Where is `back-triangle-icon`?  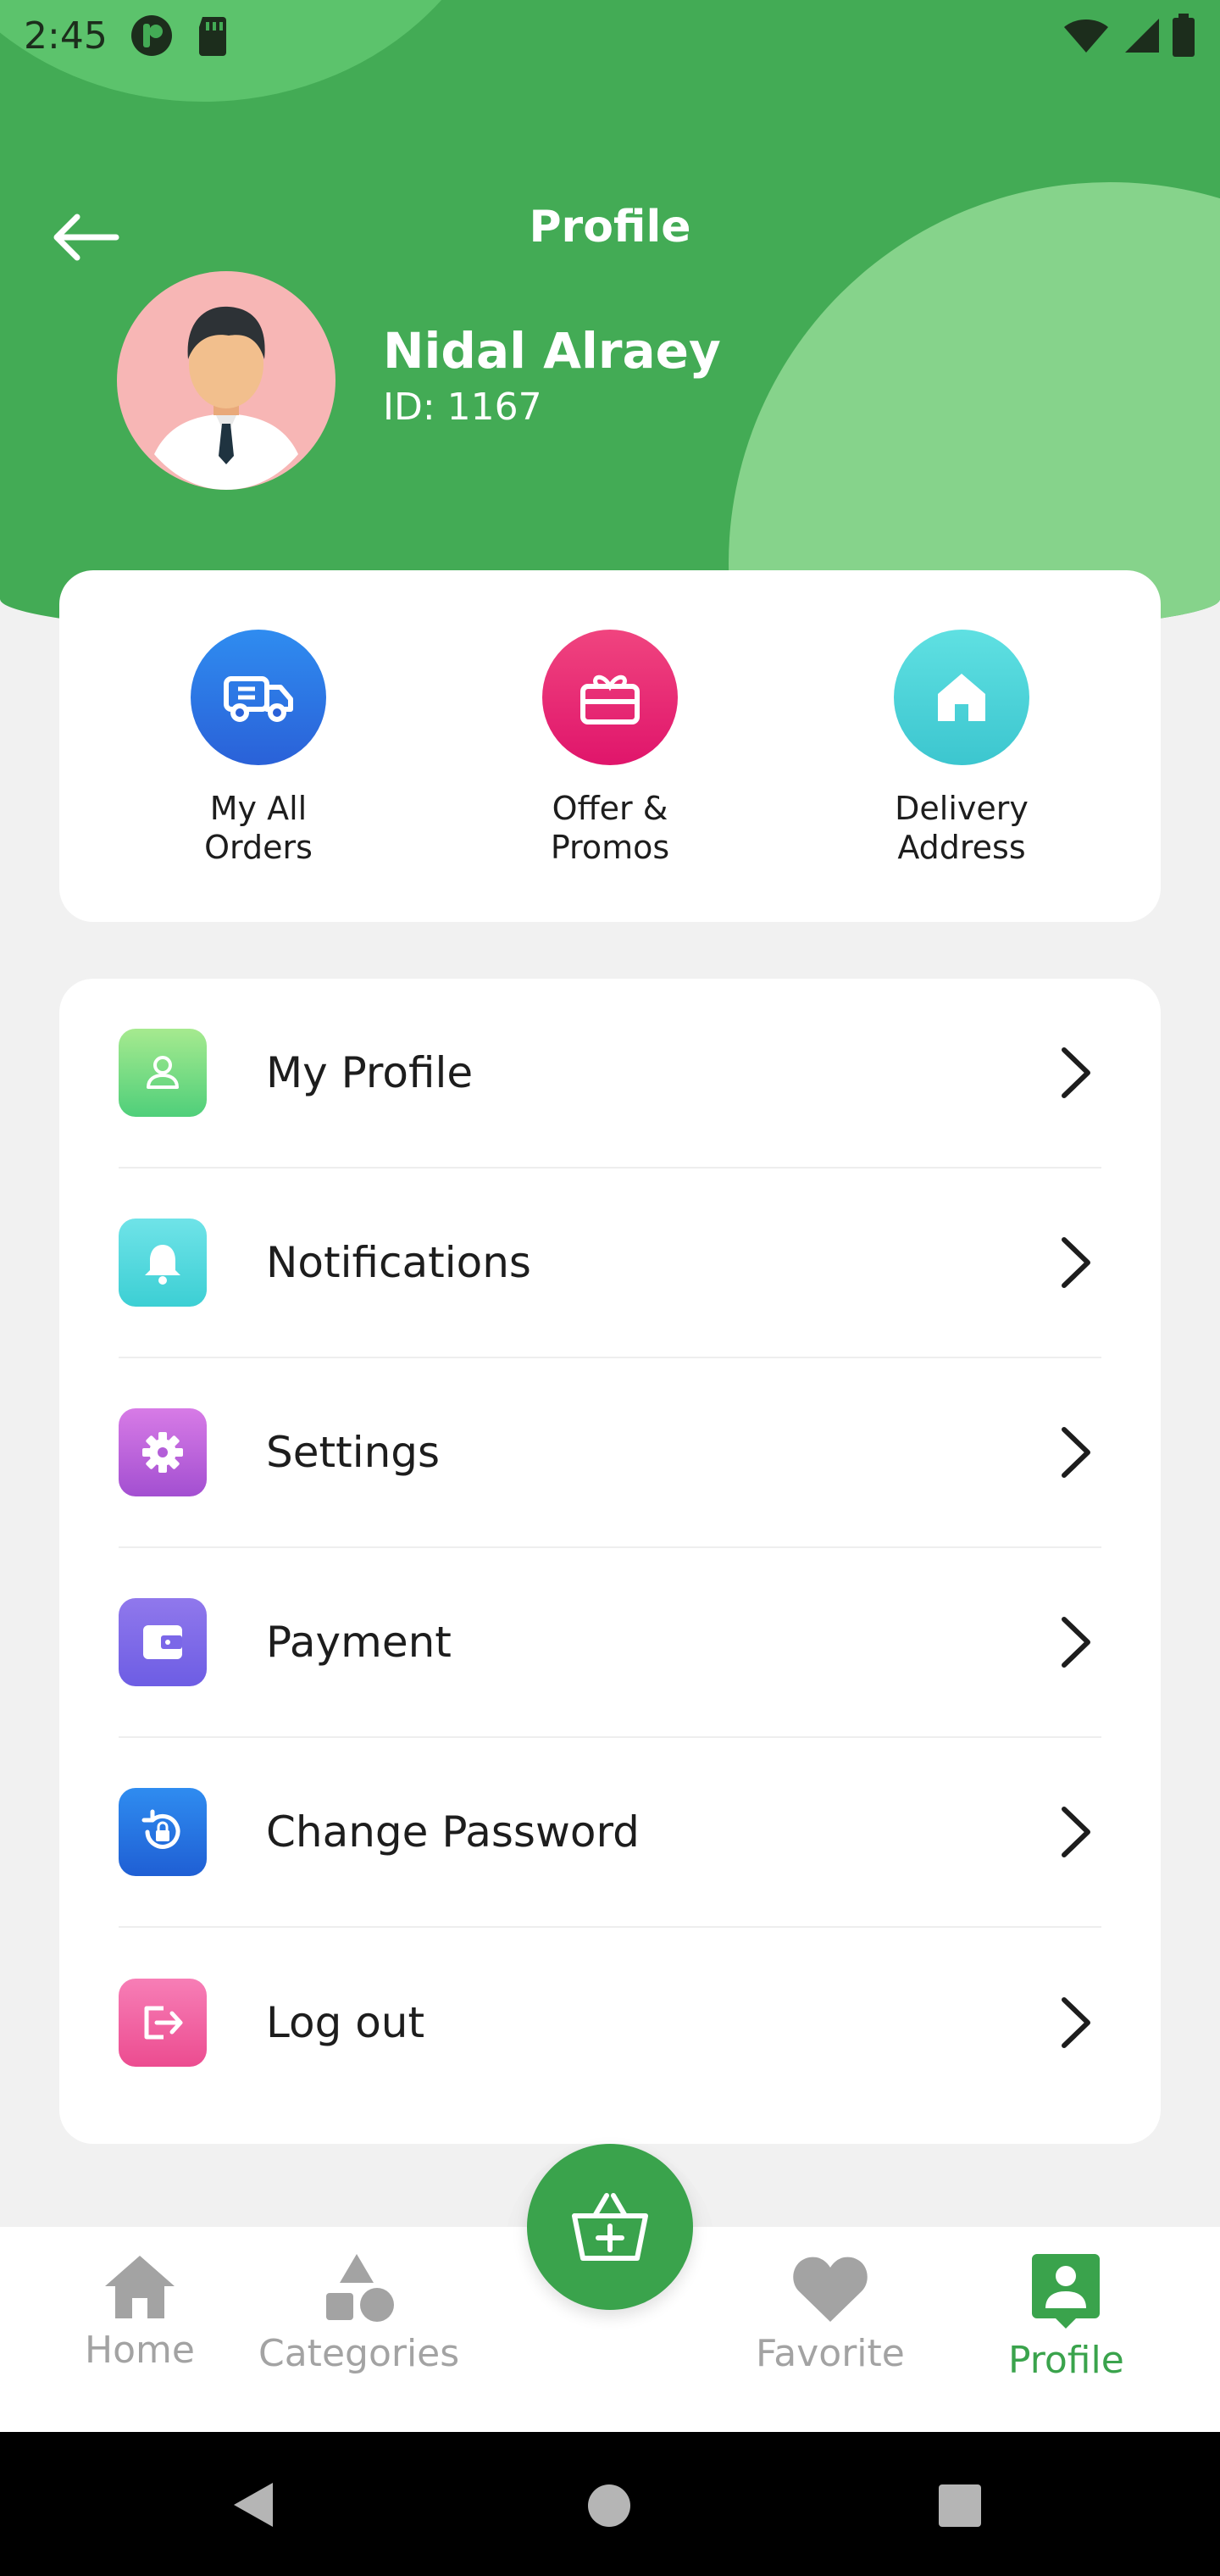 back-triangle-icon is located at coordinates (254, 2505).